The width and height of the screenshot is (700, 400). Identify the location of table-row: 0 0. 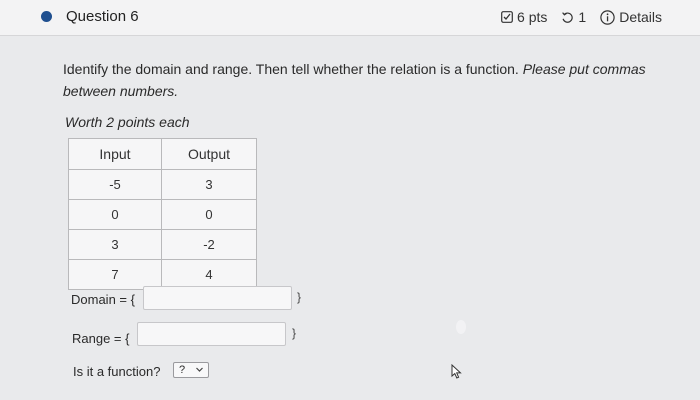
(162, 214).